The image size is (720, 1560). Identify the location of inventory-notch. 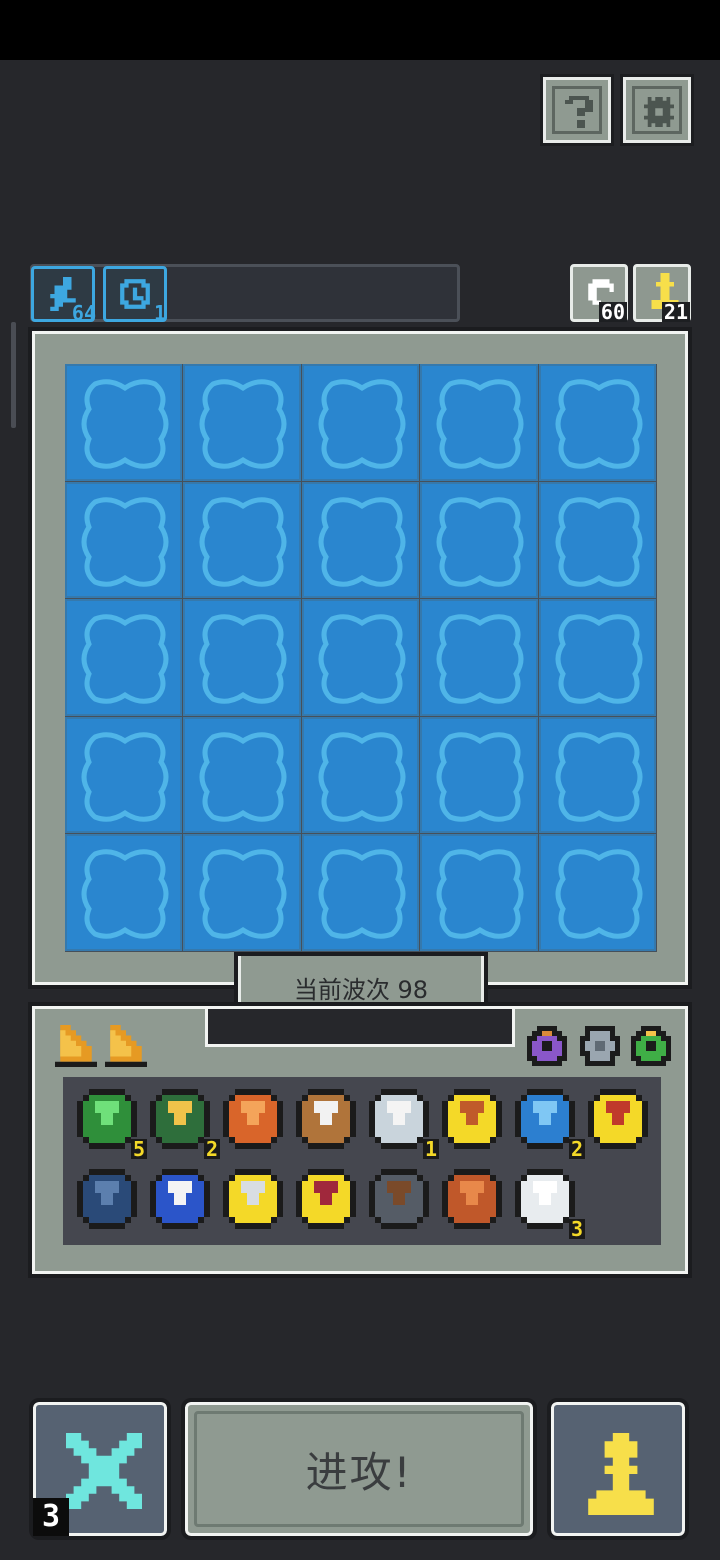
(360, 1028).